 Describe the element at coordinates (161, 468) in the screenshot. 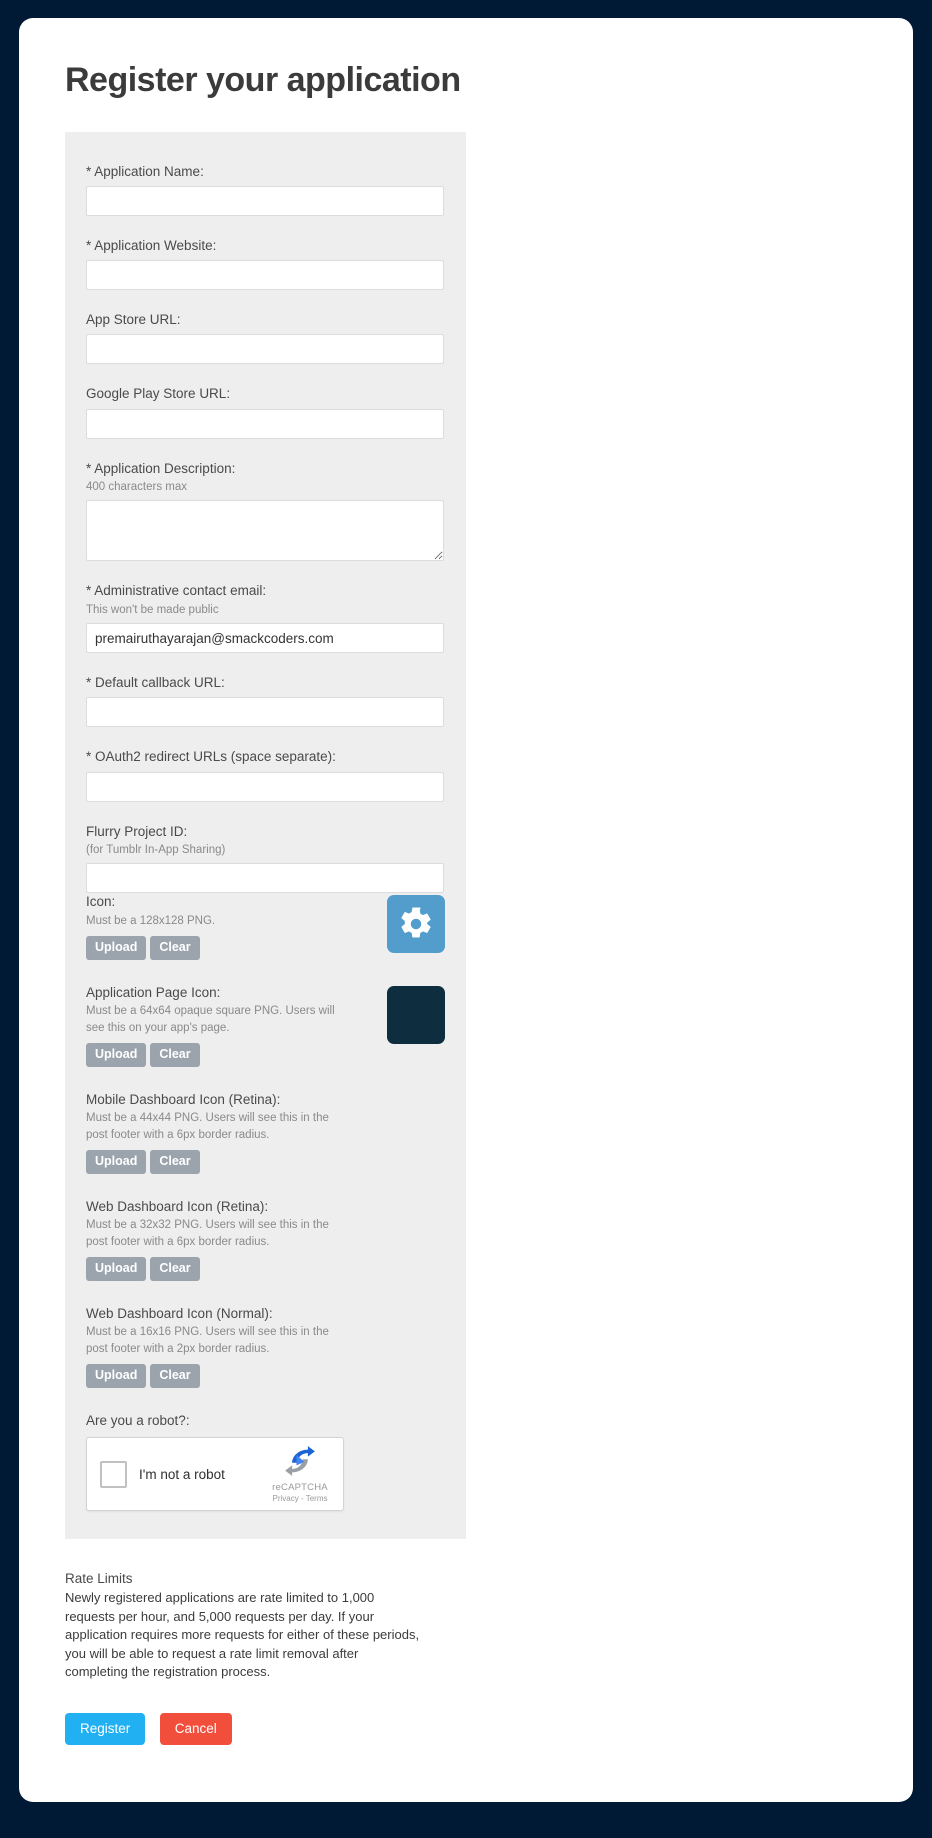

I see `application-description-label: * Application Description:` at that location.